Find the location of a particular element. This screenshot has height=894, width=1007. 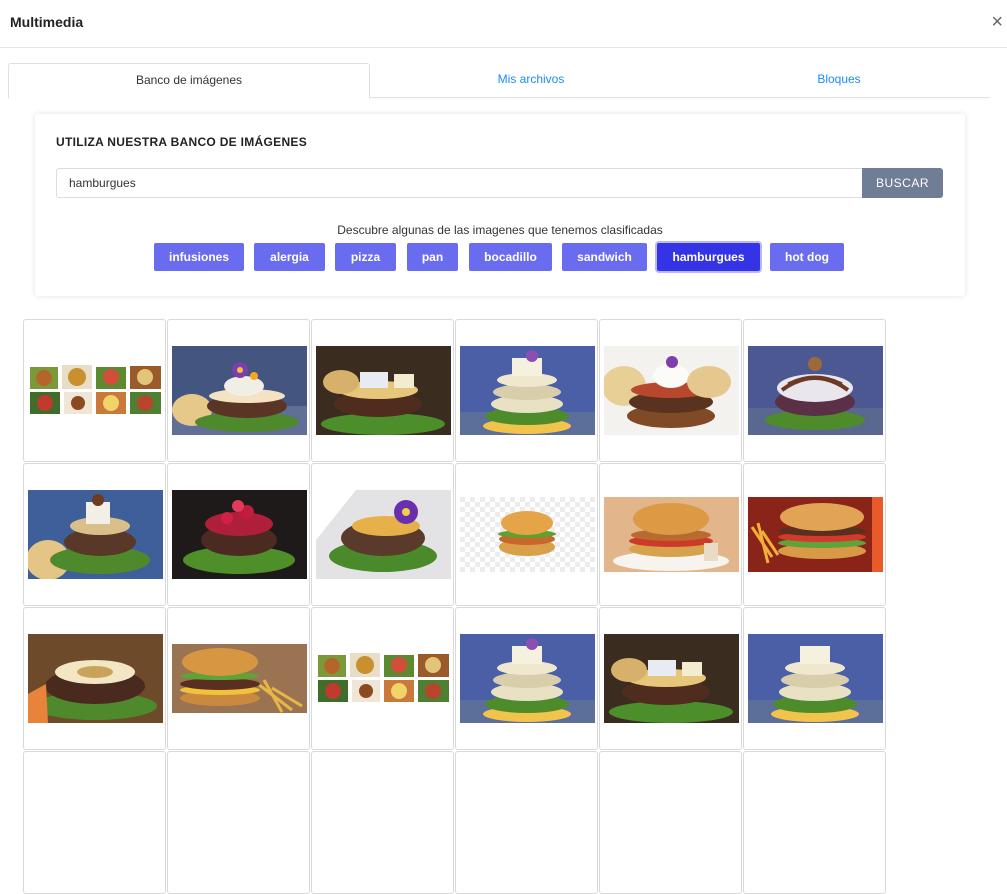

search-heading: UTILIZA NUESTRA BANCO DE IMÁGENES is located at coordinates (182, 142).